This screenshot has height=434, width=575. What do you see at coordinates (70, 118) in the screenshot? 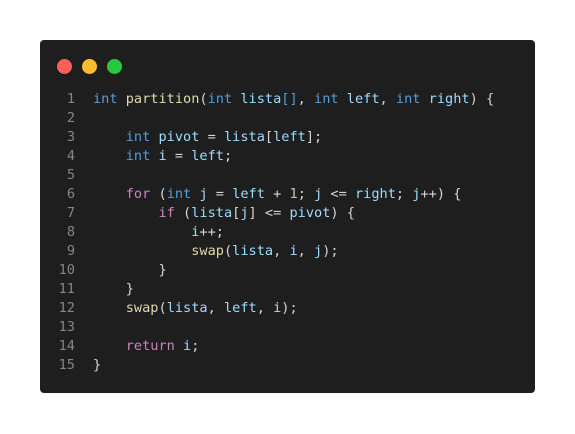
I see `line-number: 2` at bounding box center [70, 118].